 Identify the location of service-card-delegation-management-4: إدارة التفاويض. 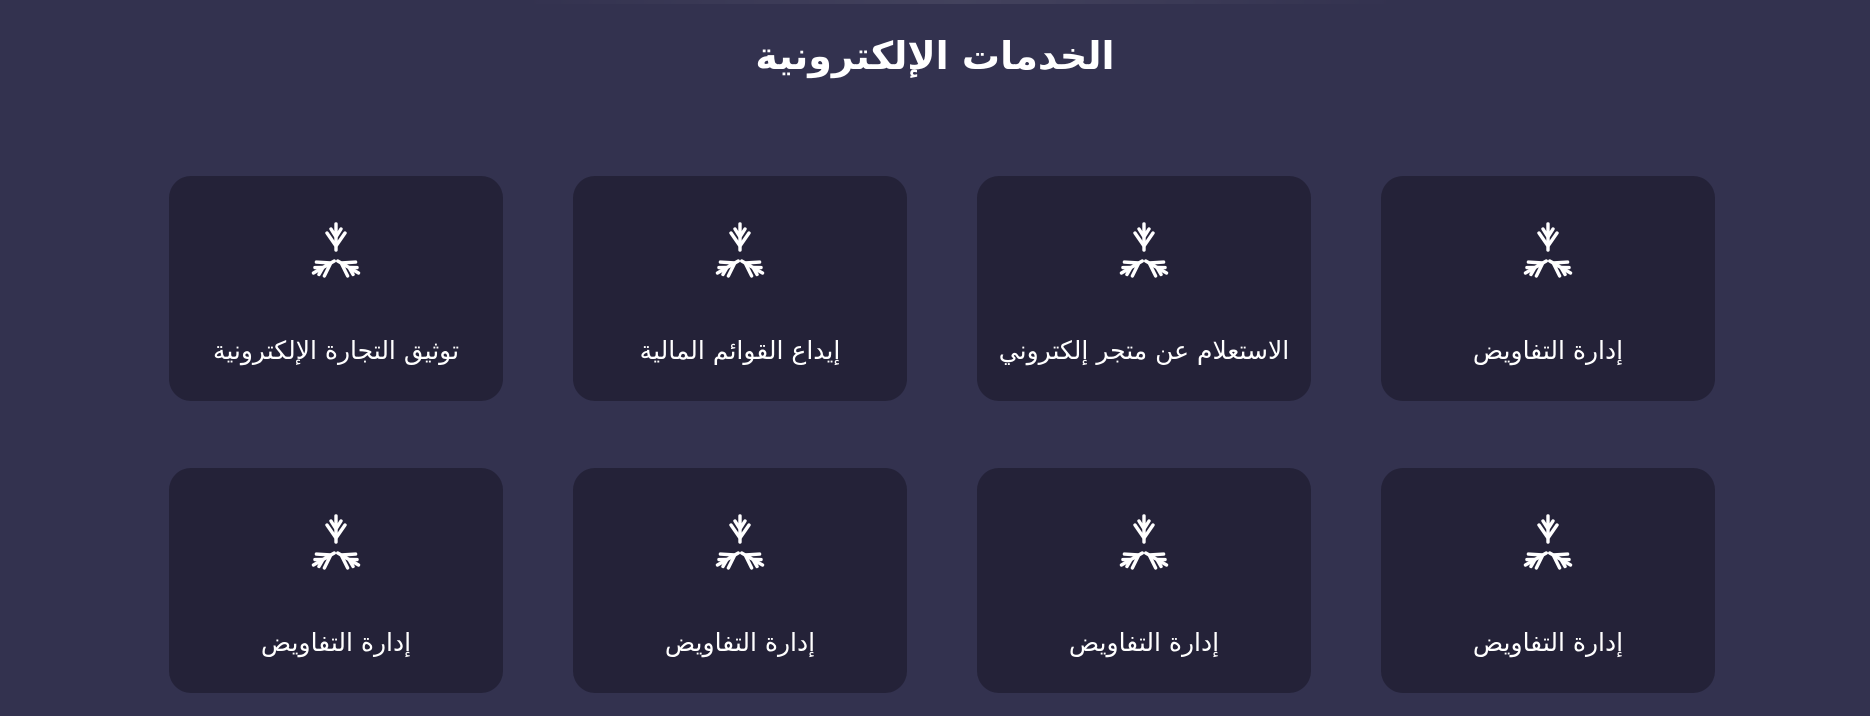
(740, 580).